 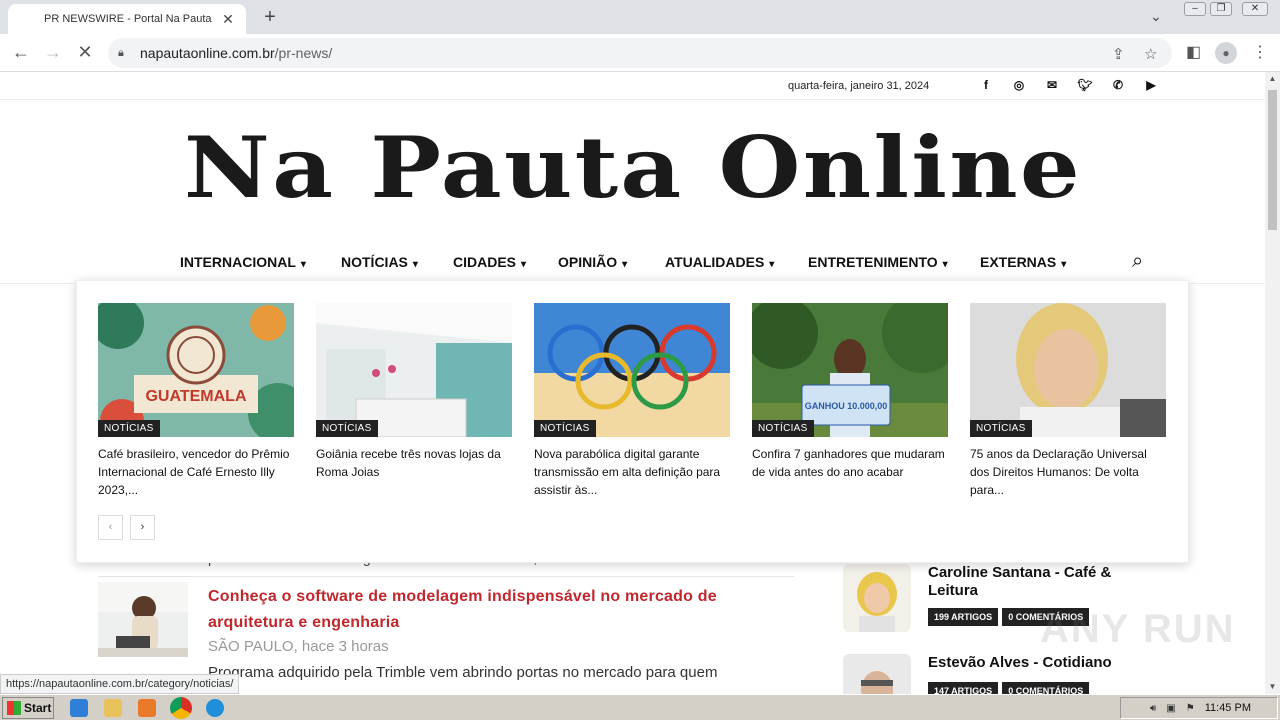 I want to click on facebook-icon: f, so click(x=986, y=85).